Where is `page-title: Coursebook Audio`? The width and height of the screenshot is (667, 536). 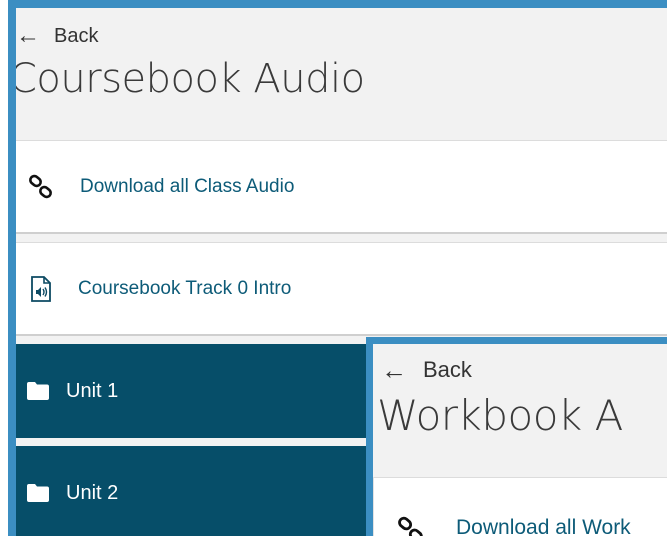
page-title: Coursebook Audio is located at coordinates (187, 79).